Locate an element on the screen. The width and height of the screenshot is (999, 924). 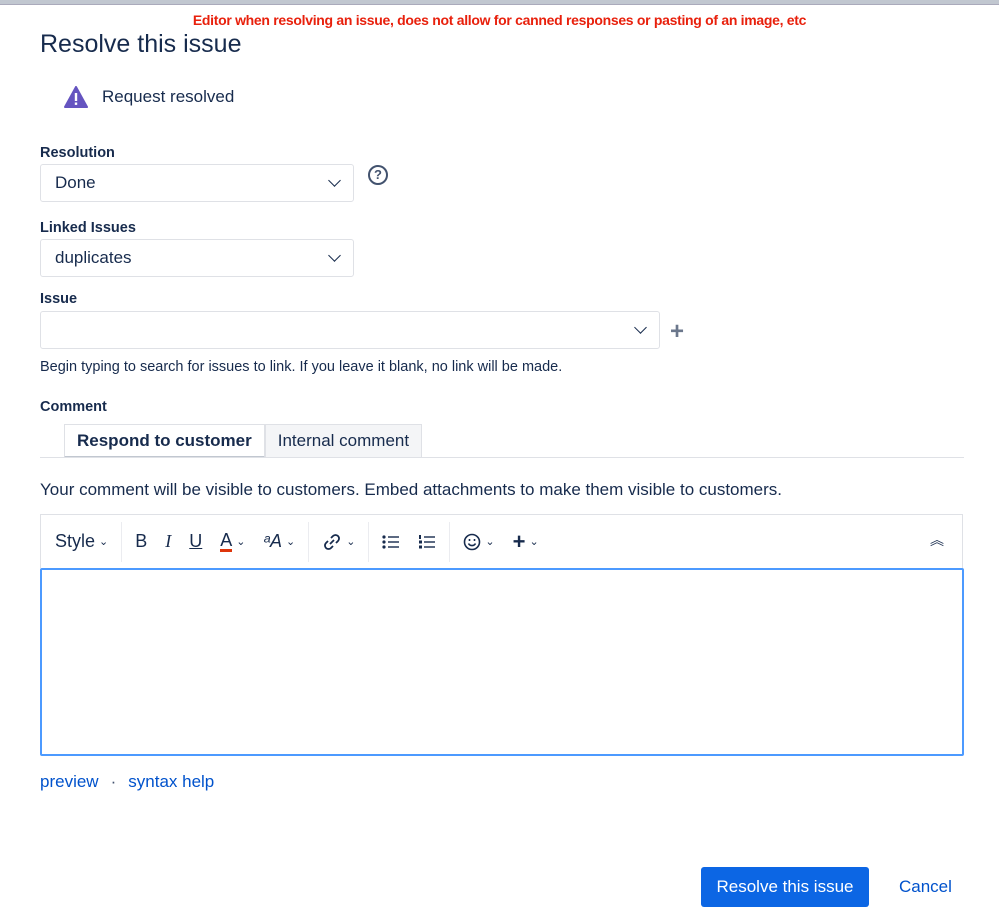
comment-label: Comment is located at coordinates (73, 407).